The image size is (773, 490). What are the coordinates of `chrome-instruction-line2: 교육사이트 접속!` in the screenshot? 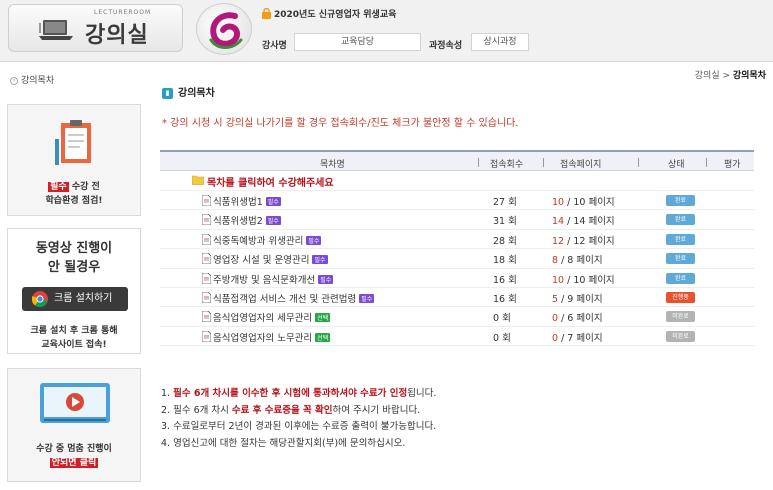 It's located at (74, 345).